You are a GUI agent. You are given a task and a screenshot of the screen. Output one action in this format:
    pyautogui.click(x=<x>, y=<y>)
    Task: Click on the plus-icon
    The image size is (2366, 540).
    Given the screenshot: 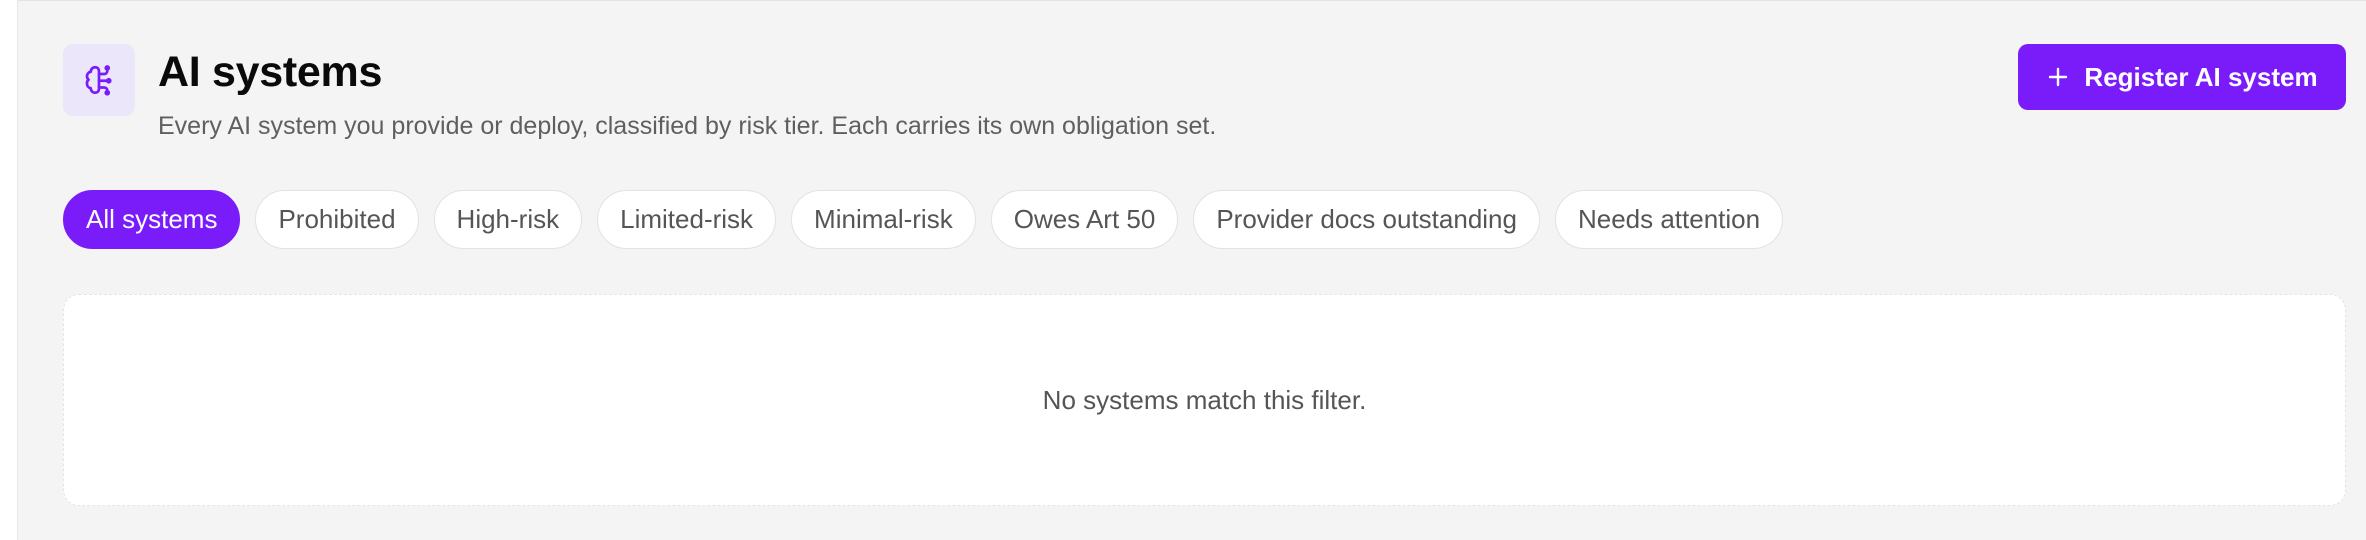 What is the action you would take?
    pyautogui.click(x=2058, y=77)
    